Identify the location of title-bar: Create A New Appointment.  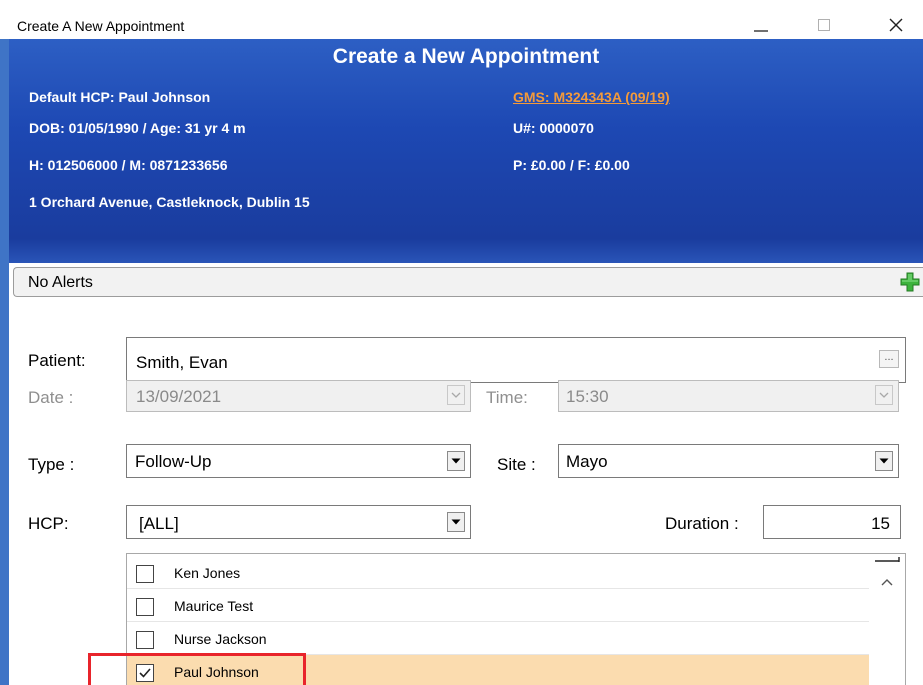
(461, 19).